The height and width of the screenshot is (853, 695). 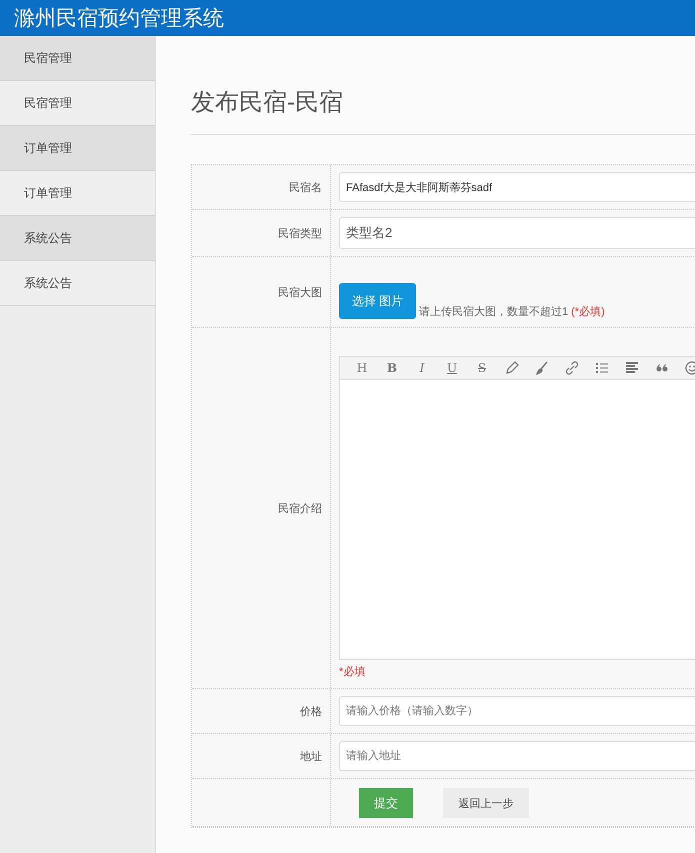 What do you see at coordinates (572, 368) in the screenshot?
I see `link-icon` at bounding box center [572, 368].